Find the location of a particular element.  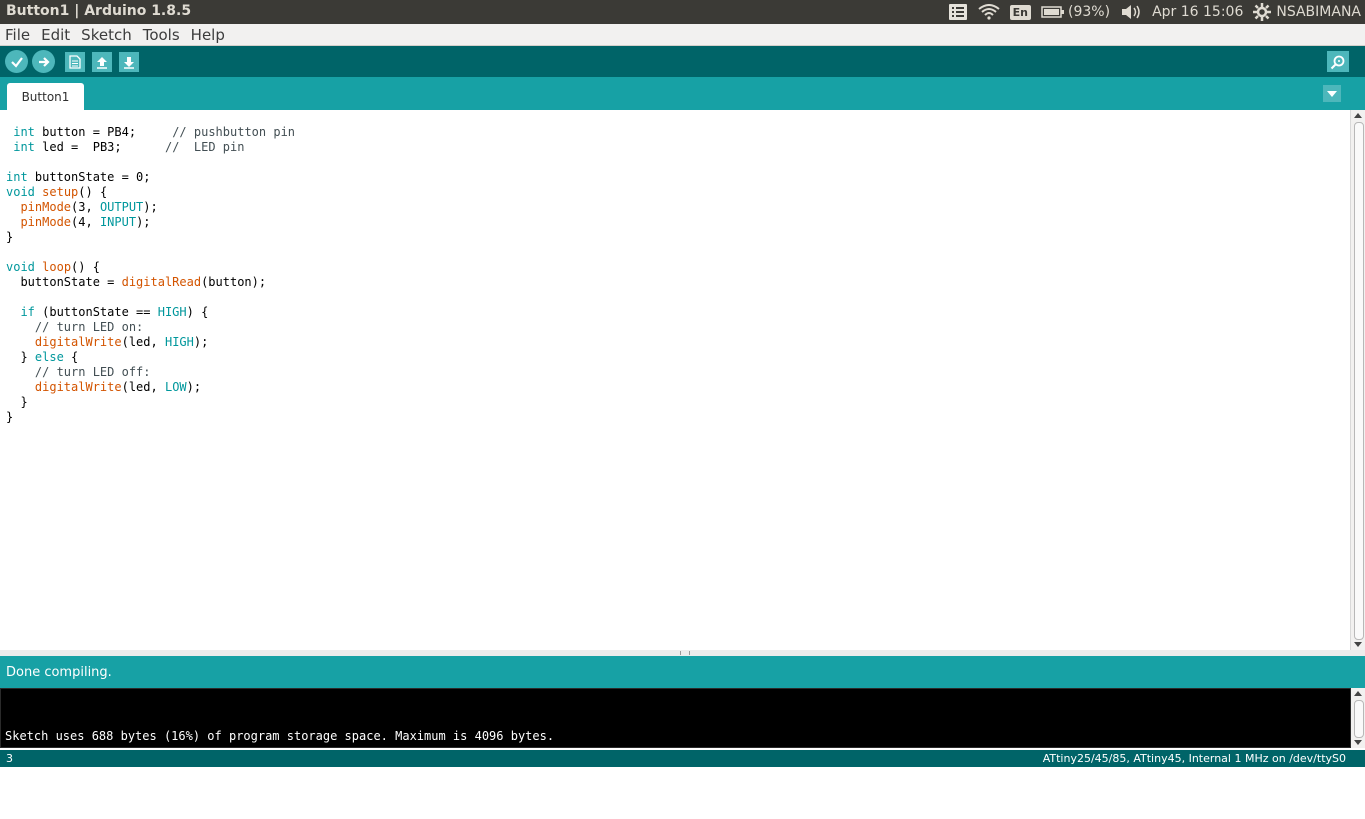

battery-indicator: (93%) is located at coordinates (1075, 12).